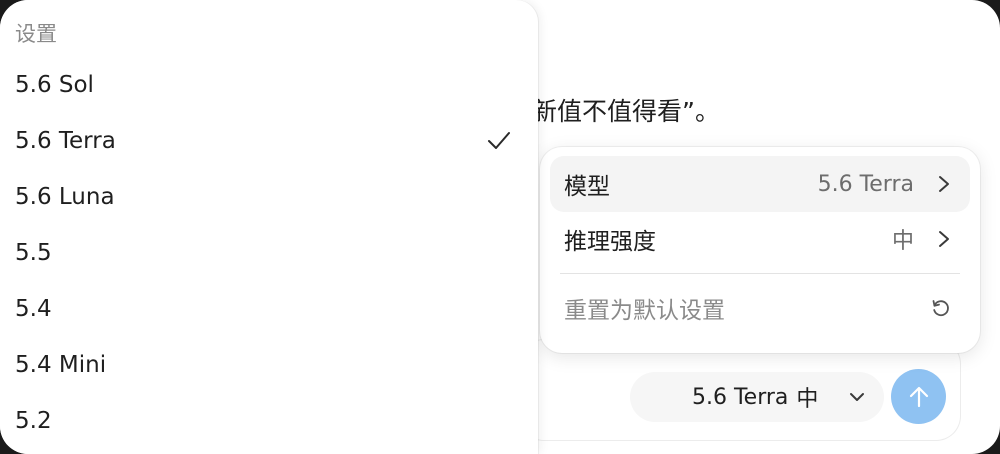  Describe the element at coordinates (265, 197) in the screenshot. I see `model-option-5-6-luna: 5.6 Luna` at that location.